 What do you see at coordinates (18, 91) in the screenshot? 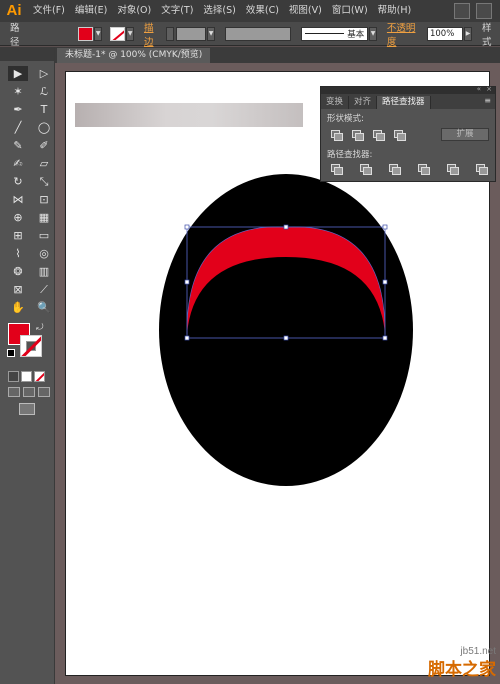
I see `magic-wand-tool-icon: ✶` at bounding box center [18, 91].